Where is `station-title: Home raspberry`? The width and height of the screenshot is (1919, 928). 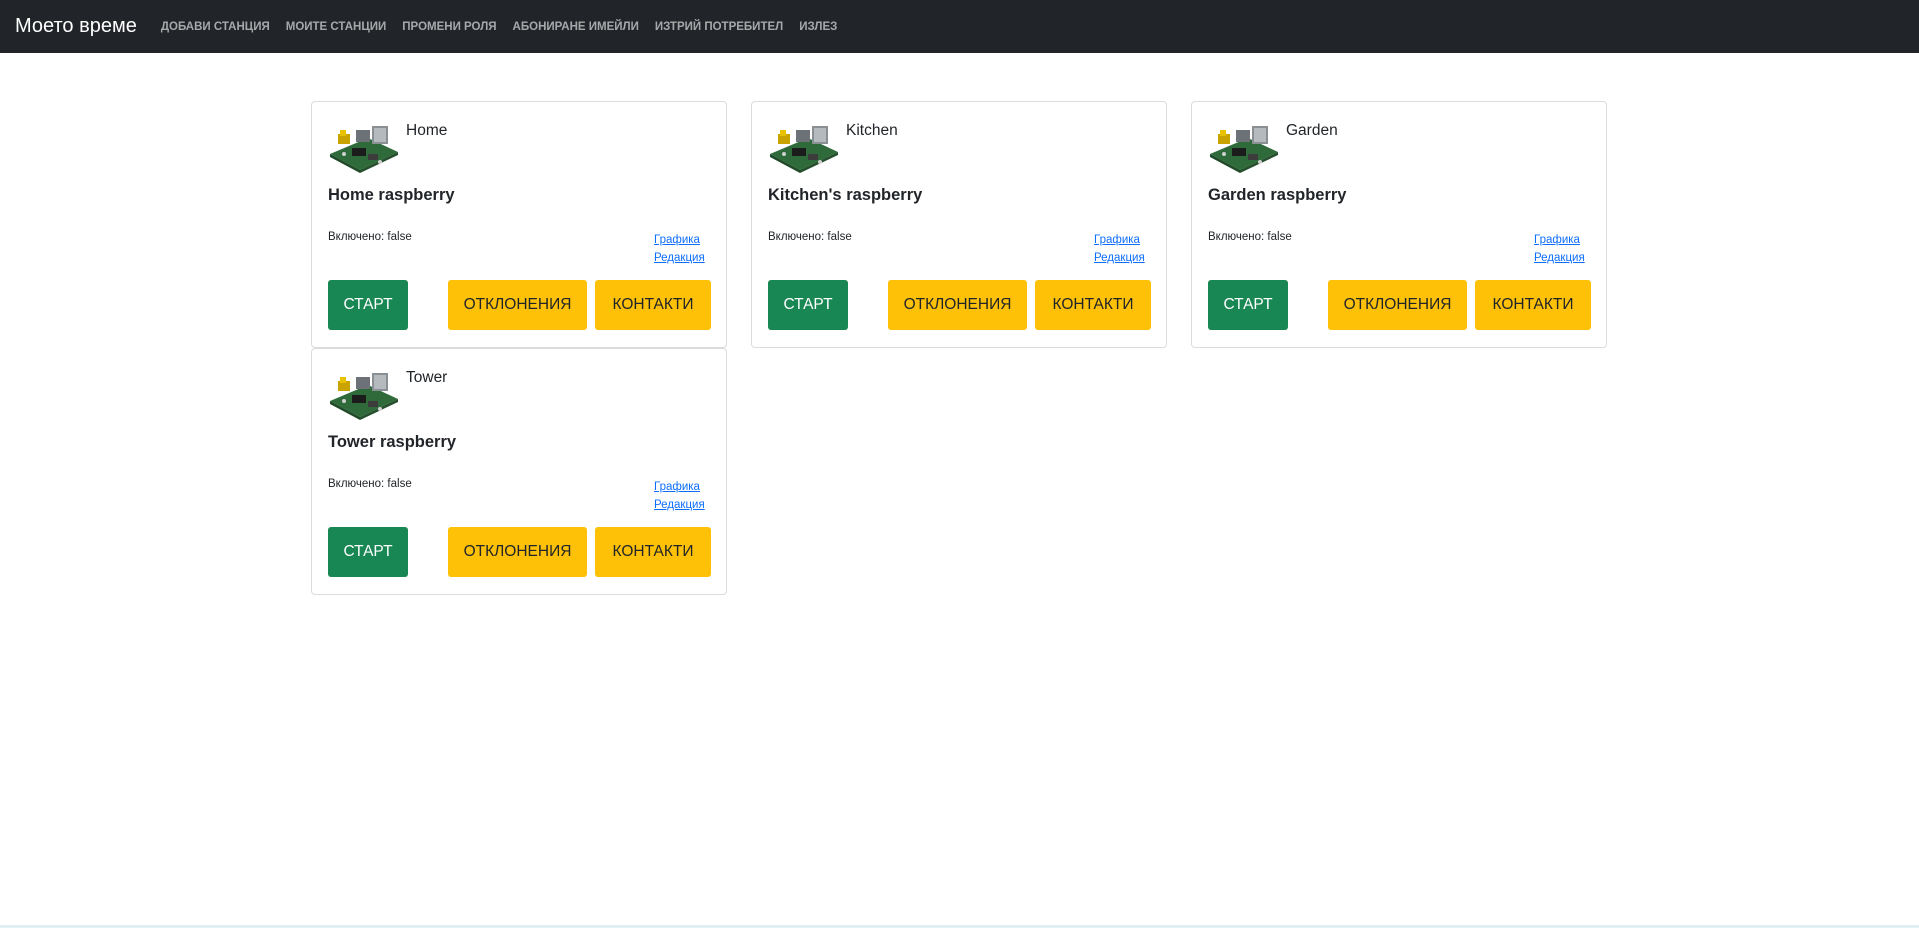
station-title: Home raspberry is located at coordinates (391, 195).